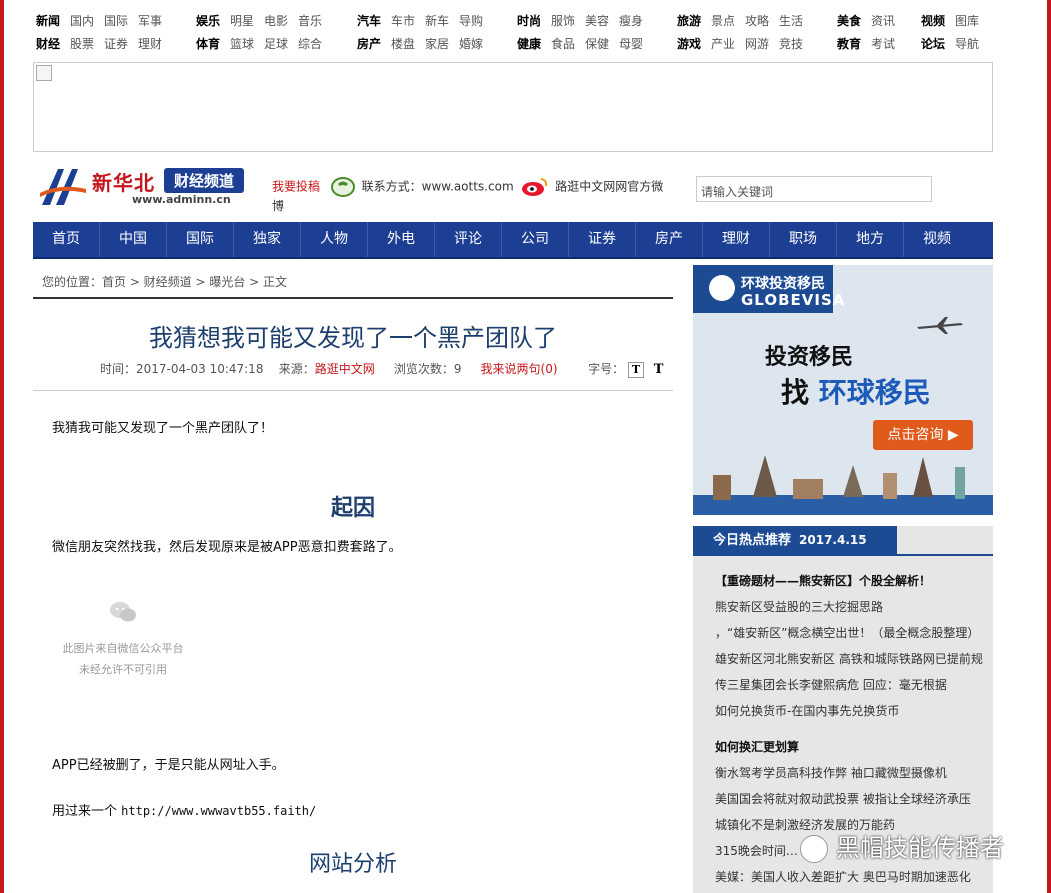 Image resolution: width=1051 pixels, height=893 pixels. I want to click on topnav-link: 国内, so click(82, 21).